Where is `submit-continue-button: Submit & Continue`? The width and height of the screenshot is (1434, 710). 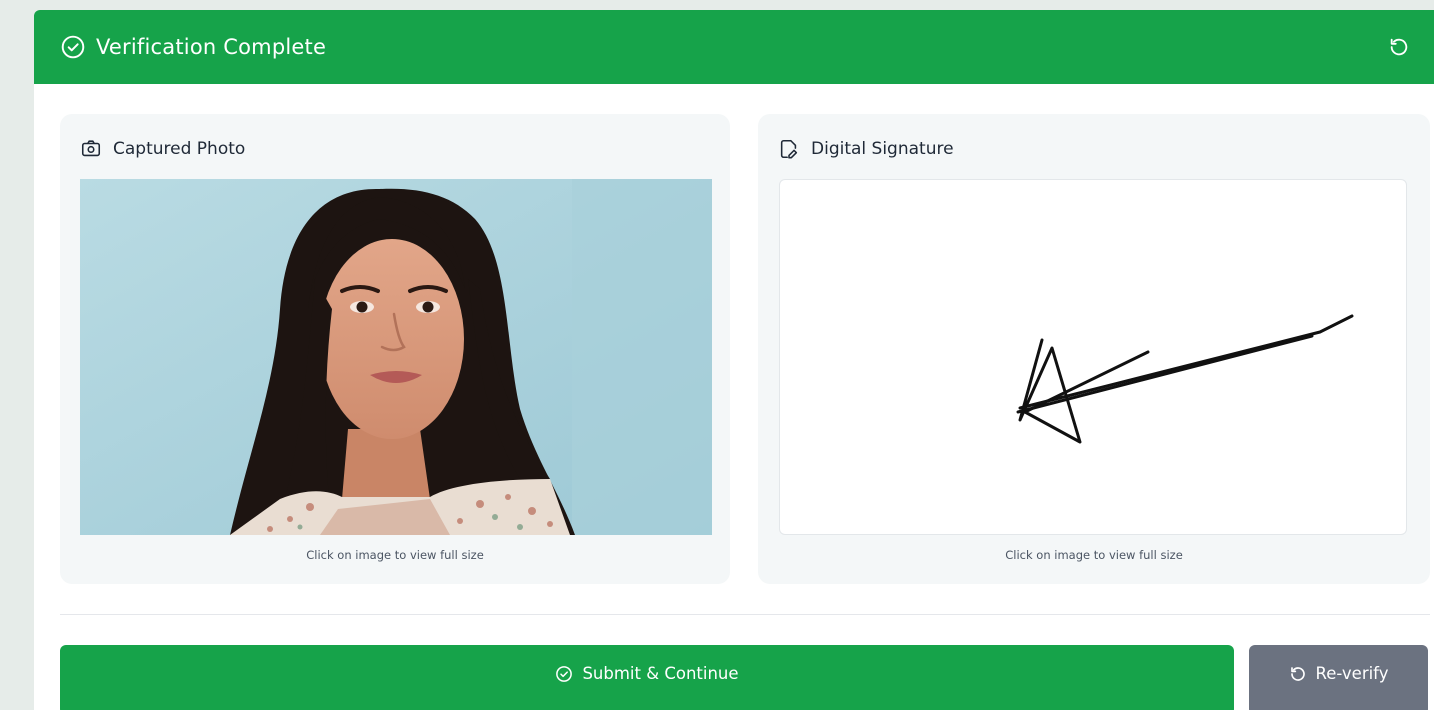 submit-continue-button: Submit & Continue is located at coordinates (647, 677).